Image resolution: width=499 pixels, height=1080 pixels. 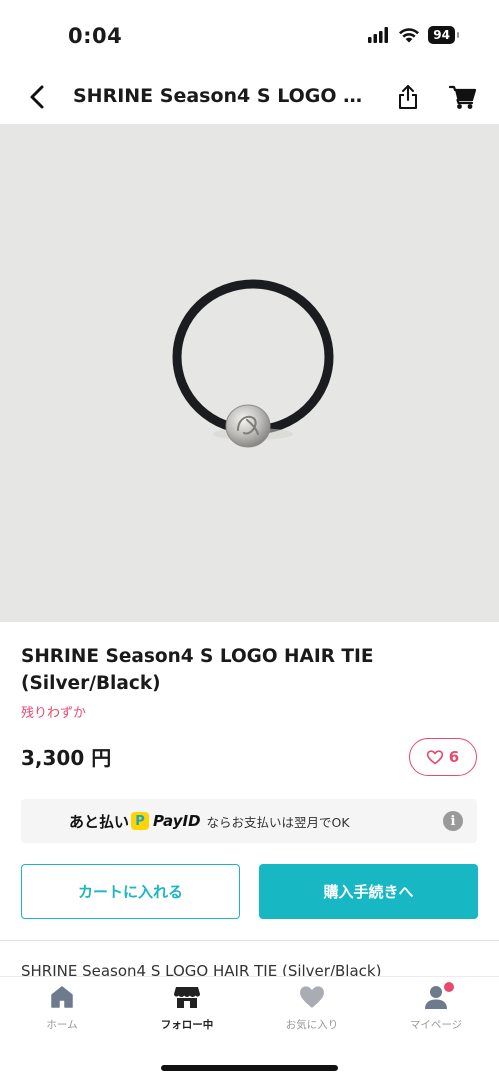 I want to click on heart-icon, so click(x=312, y=997).